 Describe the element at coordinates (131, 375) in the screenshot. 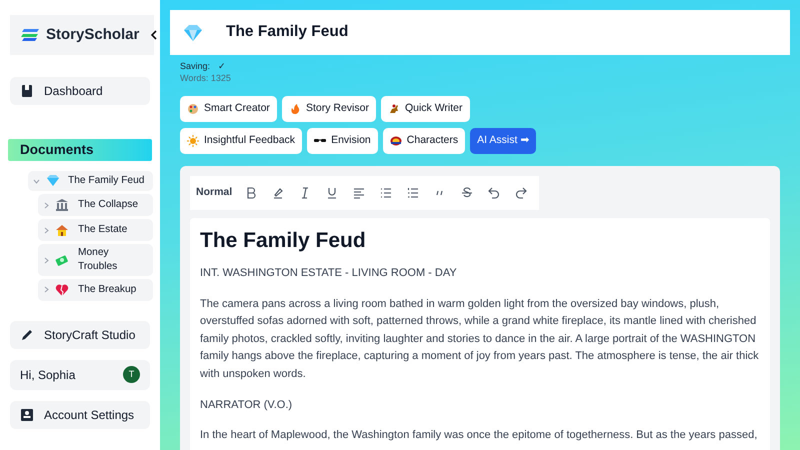

I see `avatar: T` at that location.